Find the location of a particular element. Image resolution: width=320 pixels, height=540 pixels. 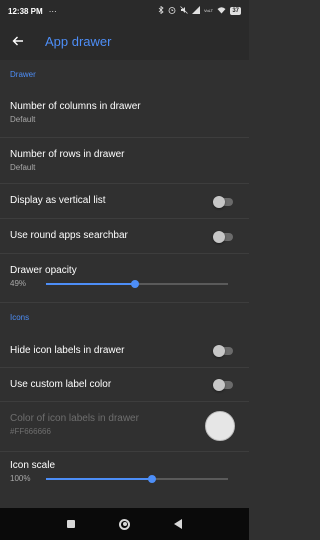

custom-label-color-toggle is located at coordinates (223, 385).